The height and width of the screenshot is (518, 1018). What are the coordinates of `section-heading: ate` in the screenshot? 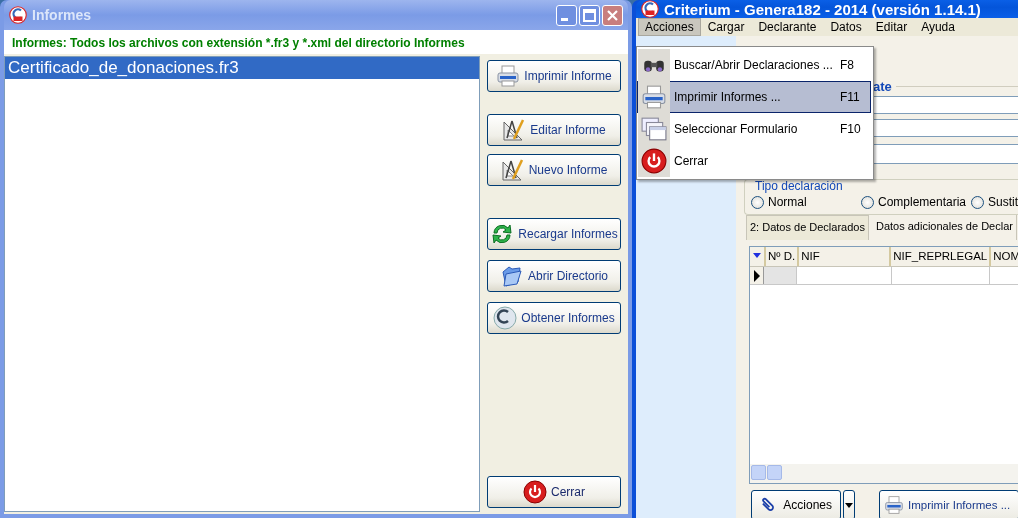 It's located at (882, 86).